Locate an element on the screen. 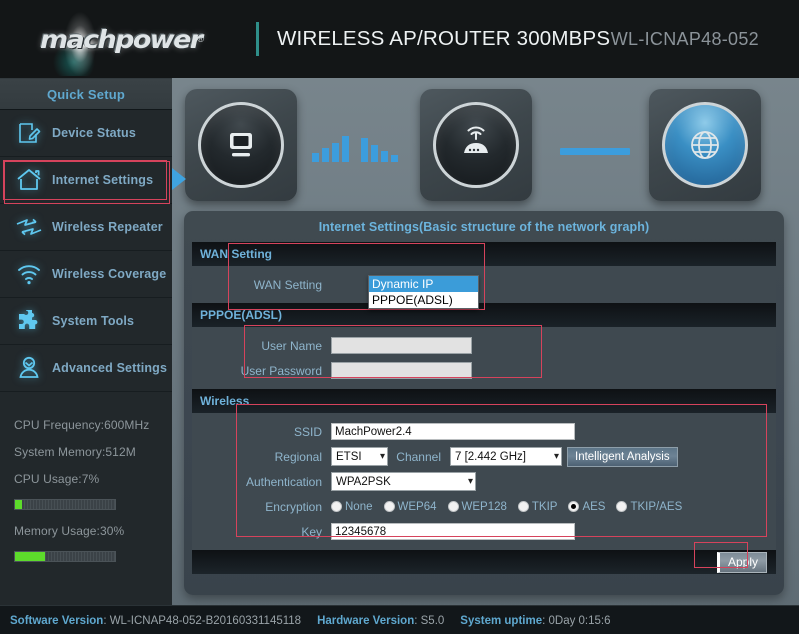  model-number: WL-ICNAP48-052 is located at coordinates (684, 38).